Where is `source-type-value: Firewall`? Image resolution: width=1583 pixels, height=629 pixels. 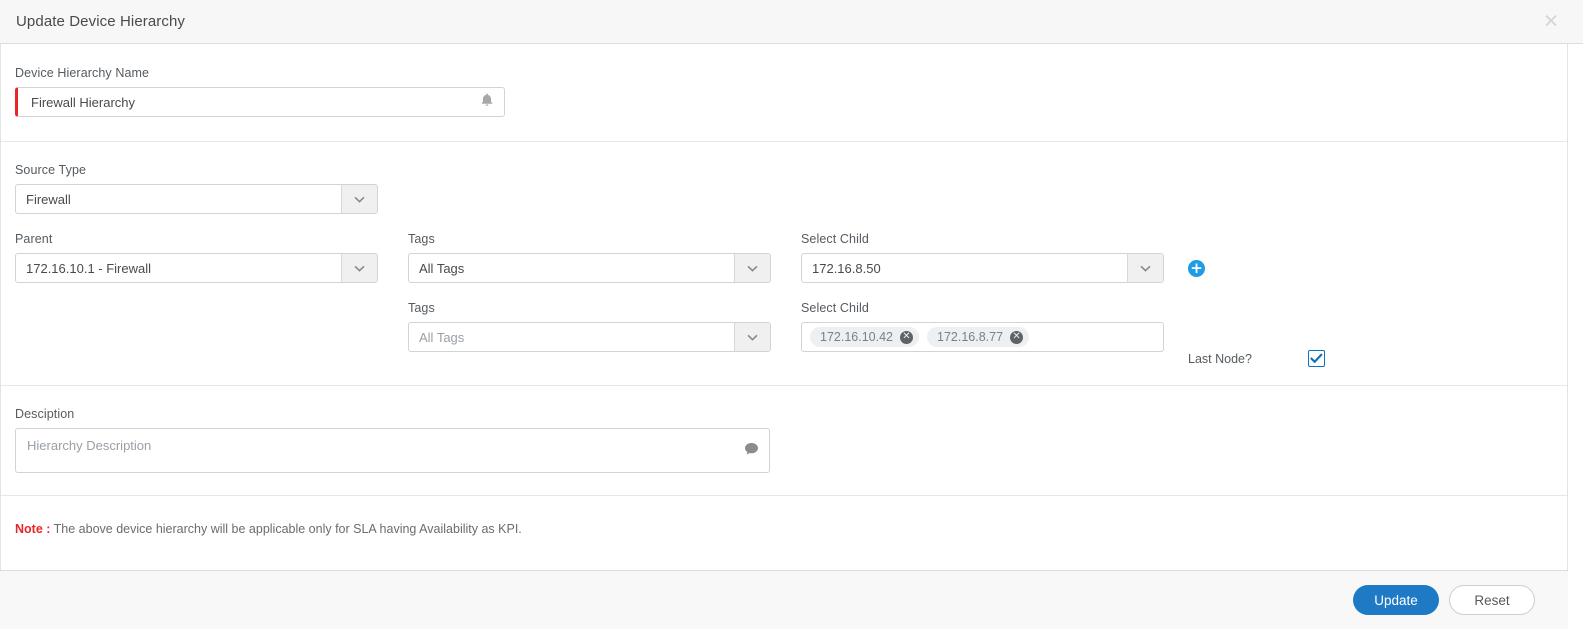 source-type-value: Firewall is located at coordinates (48, 199).